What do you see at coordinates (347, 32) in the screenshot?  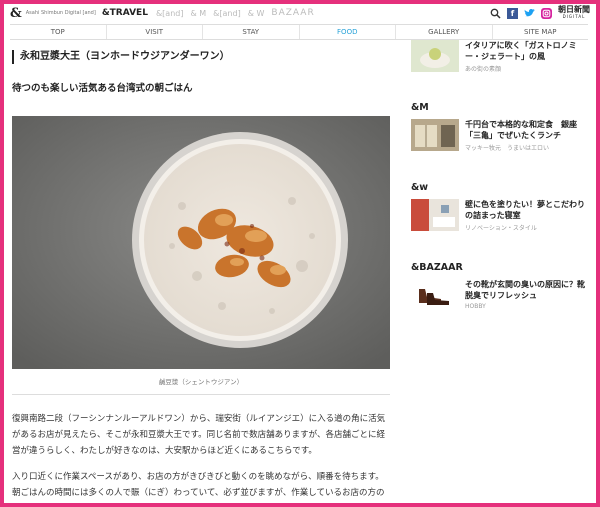 I see `nav-food: FOOD` at bounding box center [347, 32].